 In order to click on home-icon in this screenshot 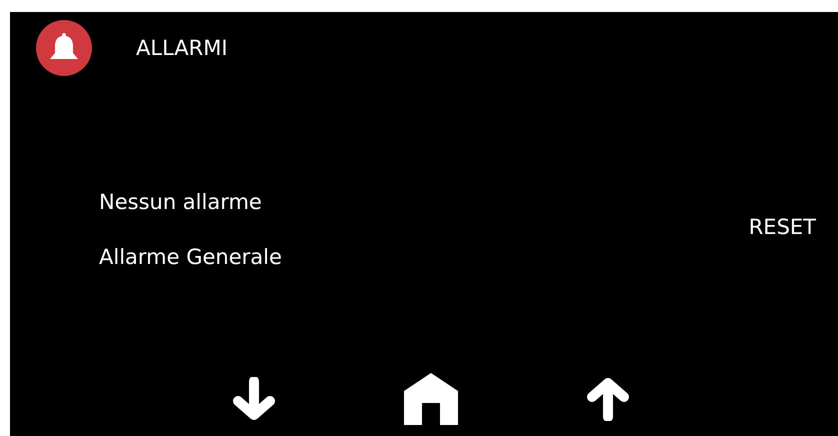, I will do `click(431, 399)`.